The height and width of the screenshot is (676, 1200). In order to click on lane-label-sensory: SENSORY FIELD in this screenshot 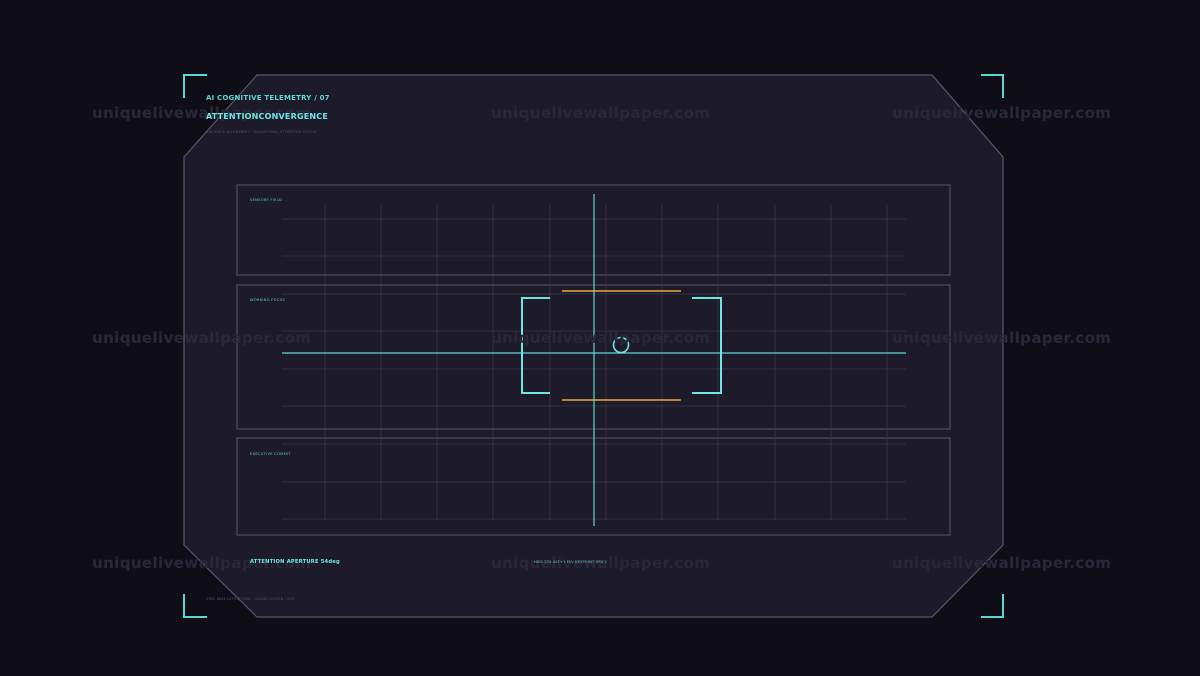, I will do `click(266, 200)`.